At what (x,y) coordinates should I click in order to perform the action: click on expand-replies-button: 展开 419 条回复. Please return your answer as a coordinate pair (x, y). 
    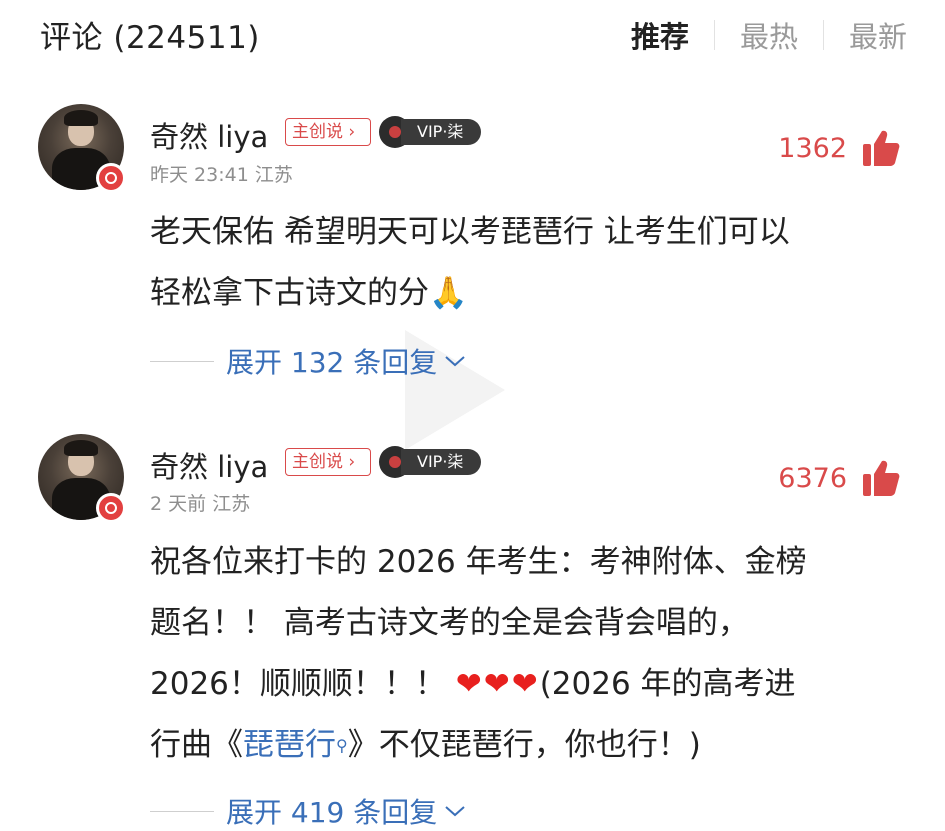
    Looking at the image, I should click on (308, 811).